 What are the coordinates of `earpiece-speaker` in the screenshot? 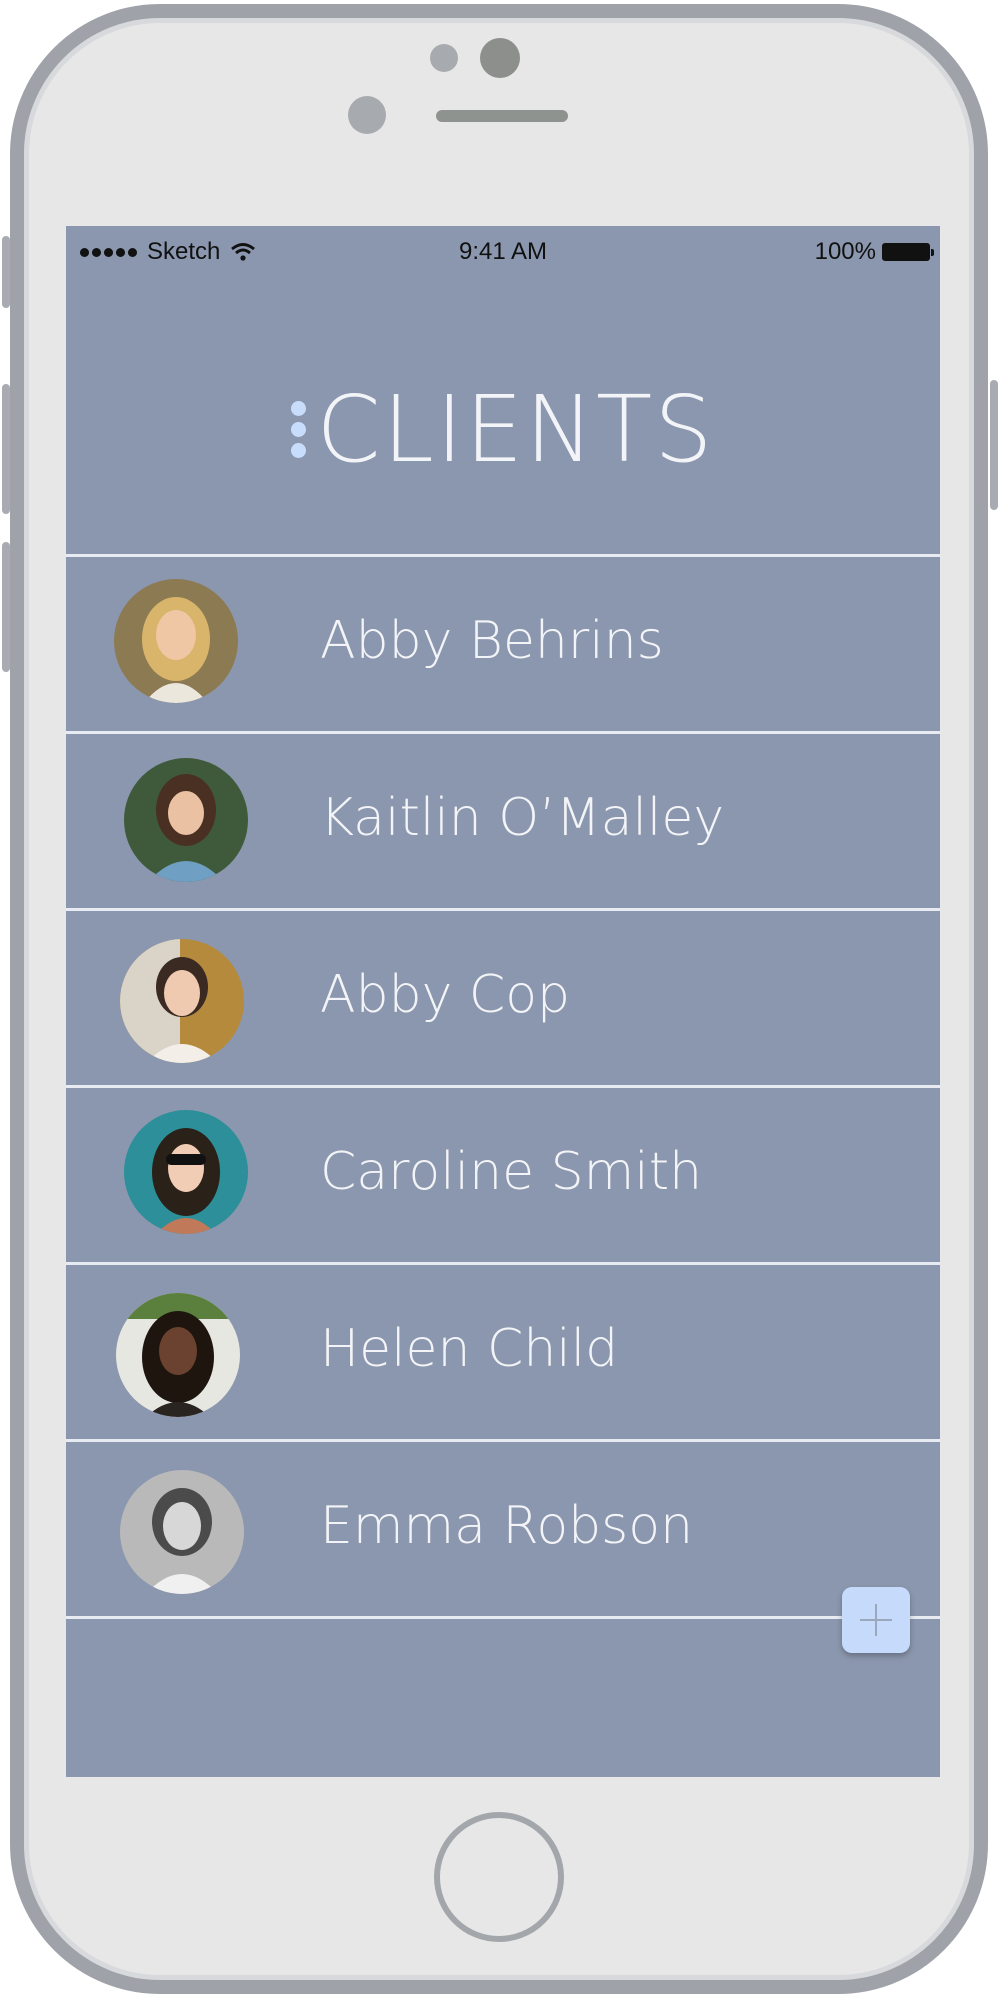 It's located at (502, 116).